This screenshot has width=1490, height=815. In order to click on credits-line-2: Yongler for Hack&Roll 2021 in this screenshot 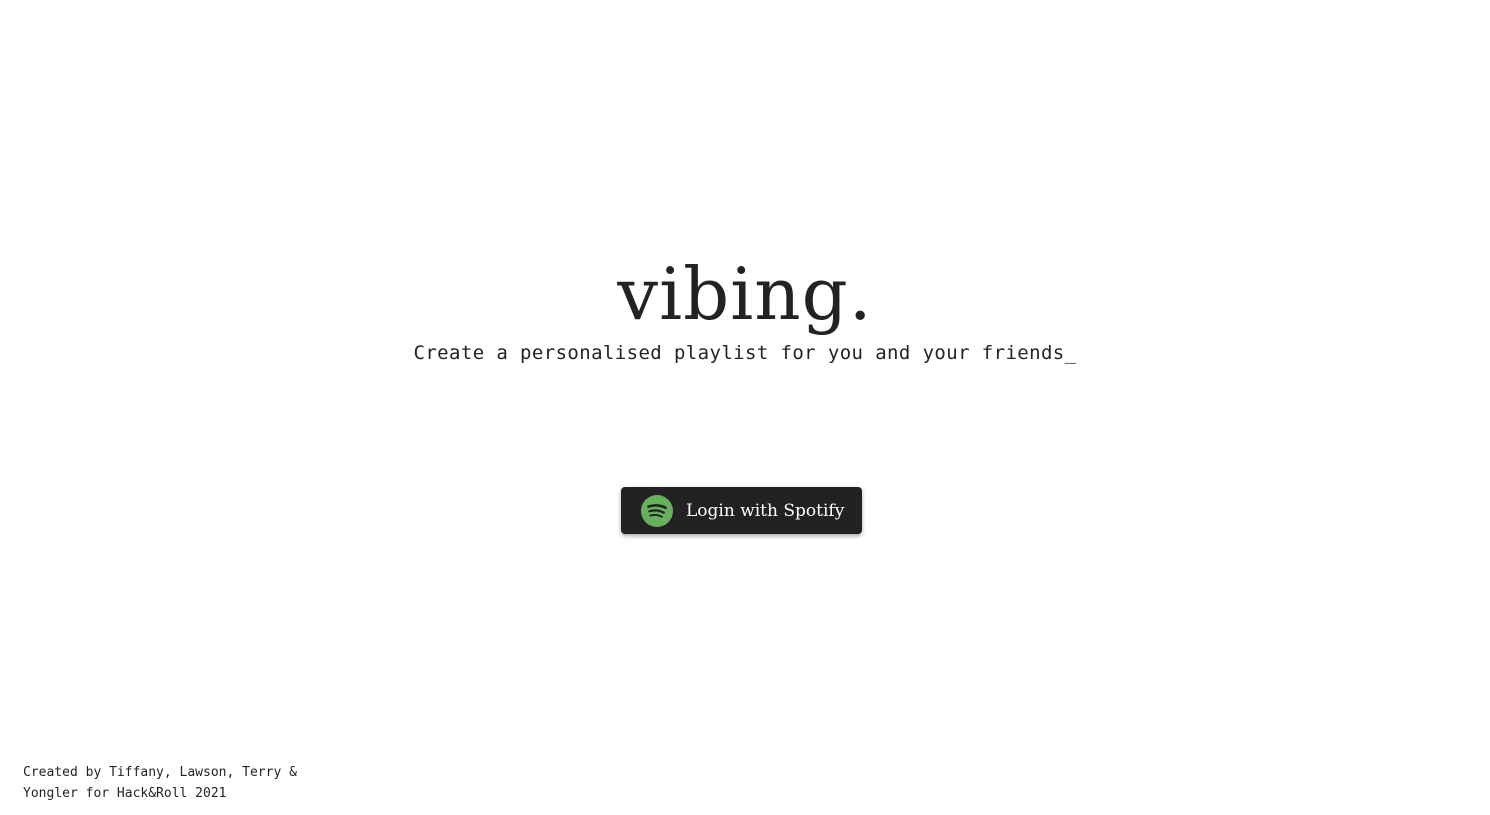, I will do `click(125, 793)`.